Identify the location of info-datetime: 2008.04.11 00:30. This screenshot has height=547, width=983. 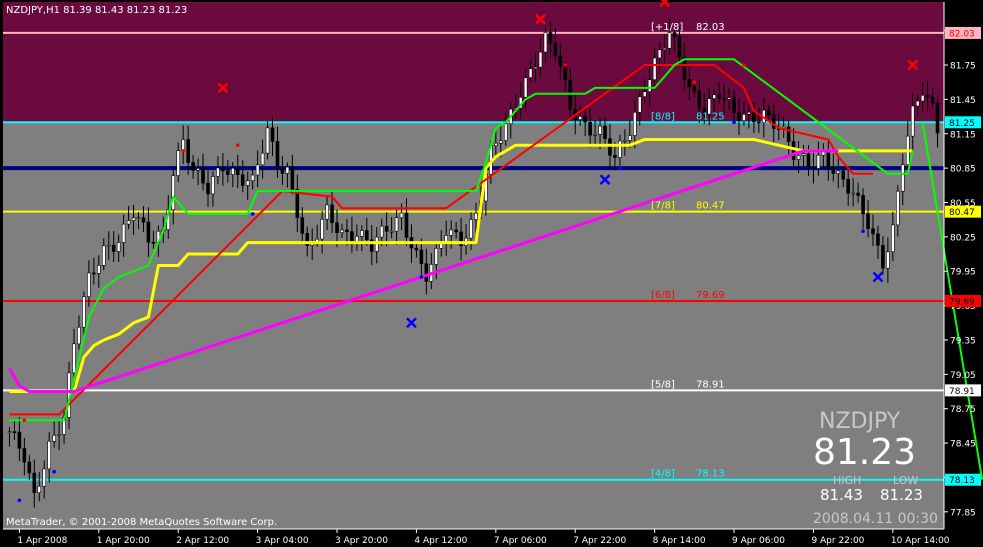
(875, 519).